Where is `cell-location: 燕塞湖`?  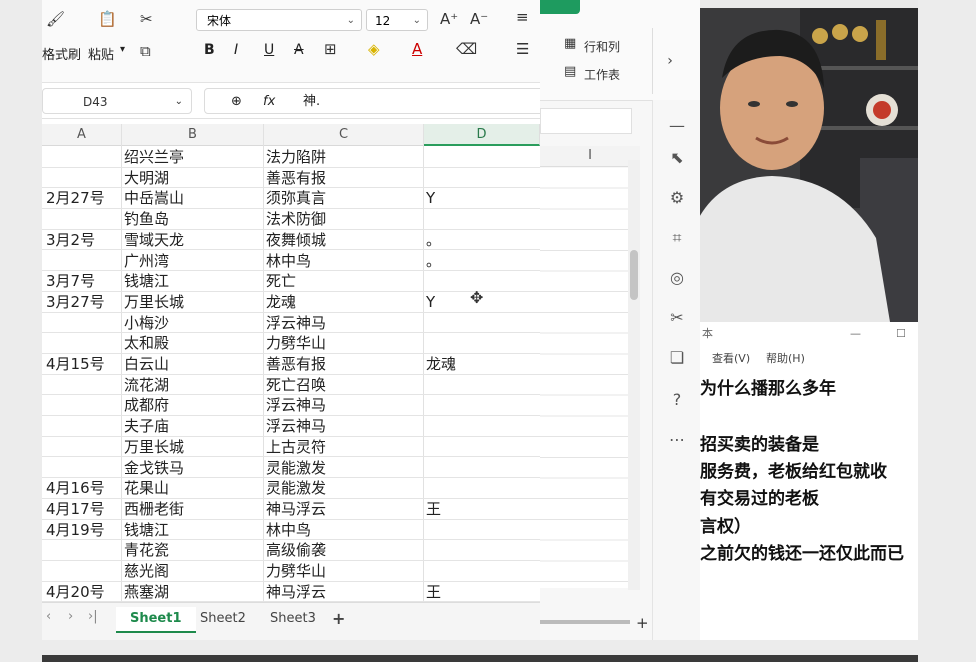
cell-location: 燕塞湖 is located at coordinates (146, 592).